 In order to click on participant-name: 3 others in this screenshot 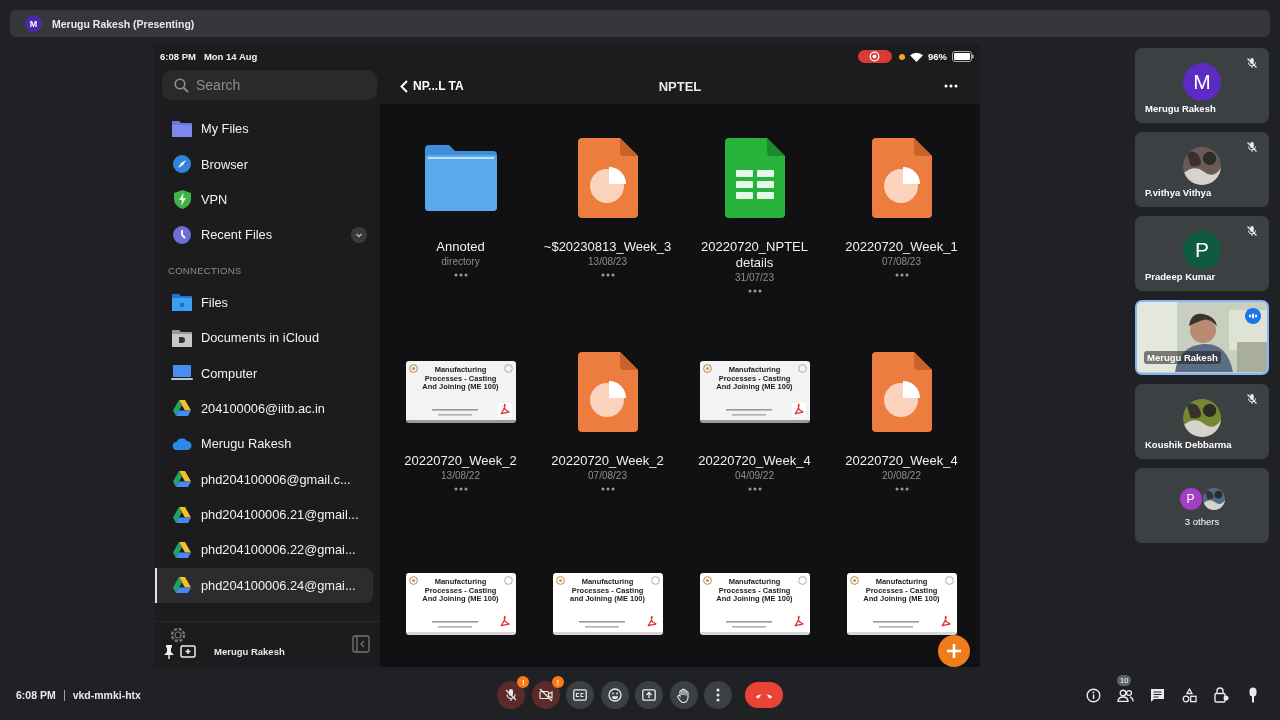, I will do `click(1202, 521)`.